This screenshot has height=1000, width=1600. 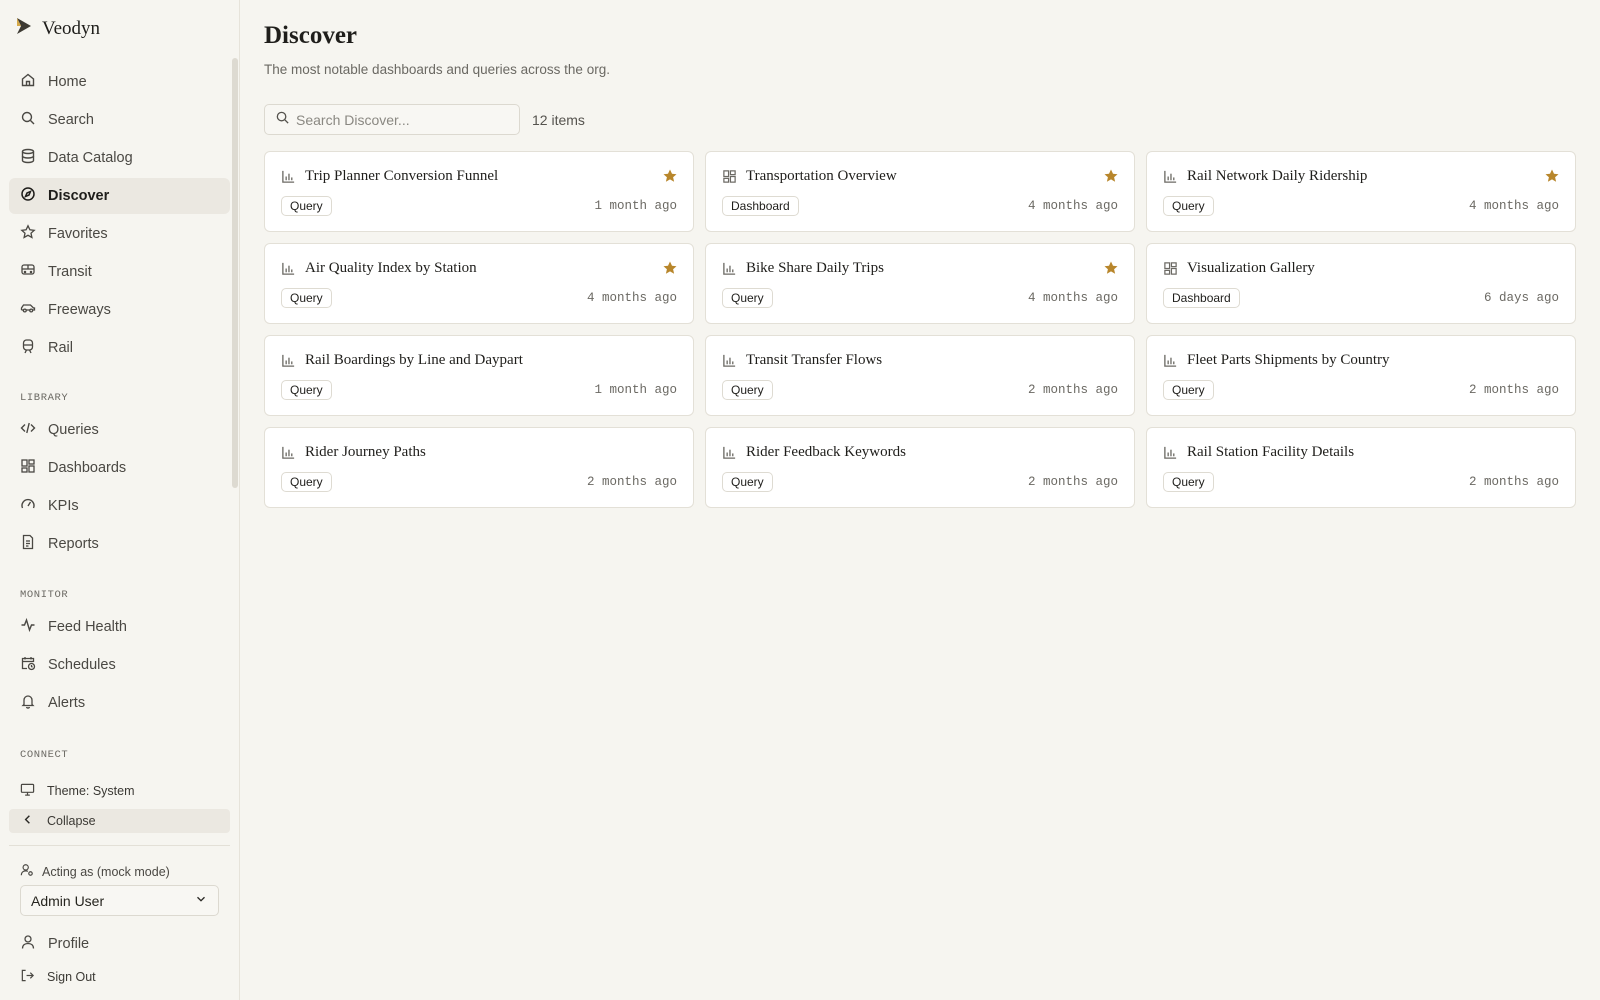 I want to click on card-title: Rail Network Daily Ridership, so click(x=1277, y=176).